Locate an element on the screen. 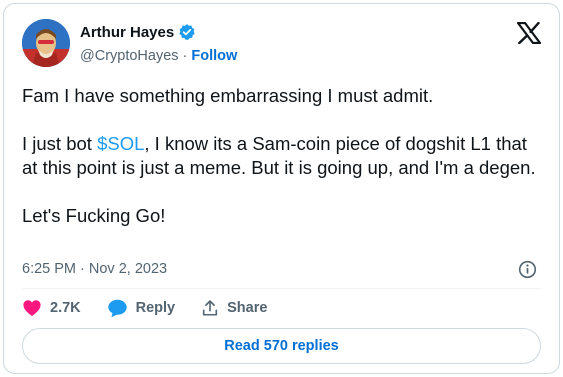  share-label: Share is located at coordinates (247, 308).